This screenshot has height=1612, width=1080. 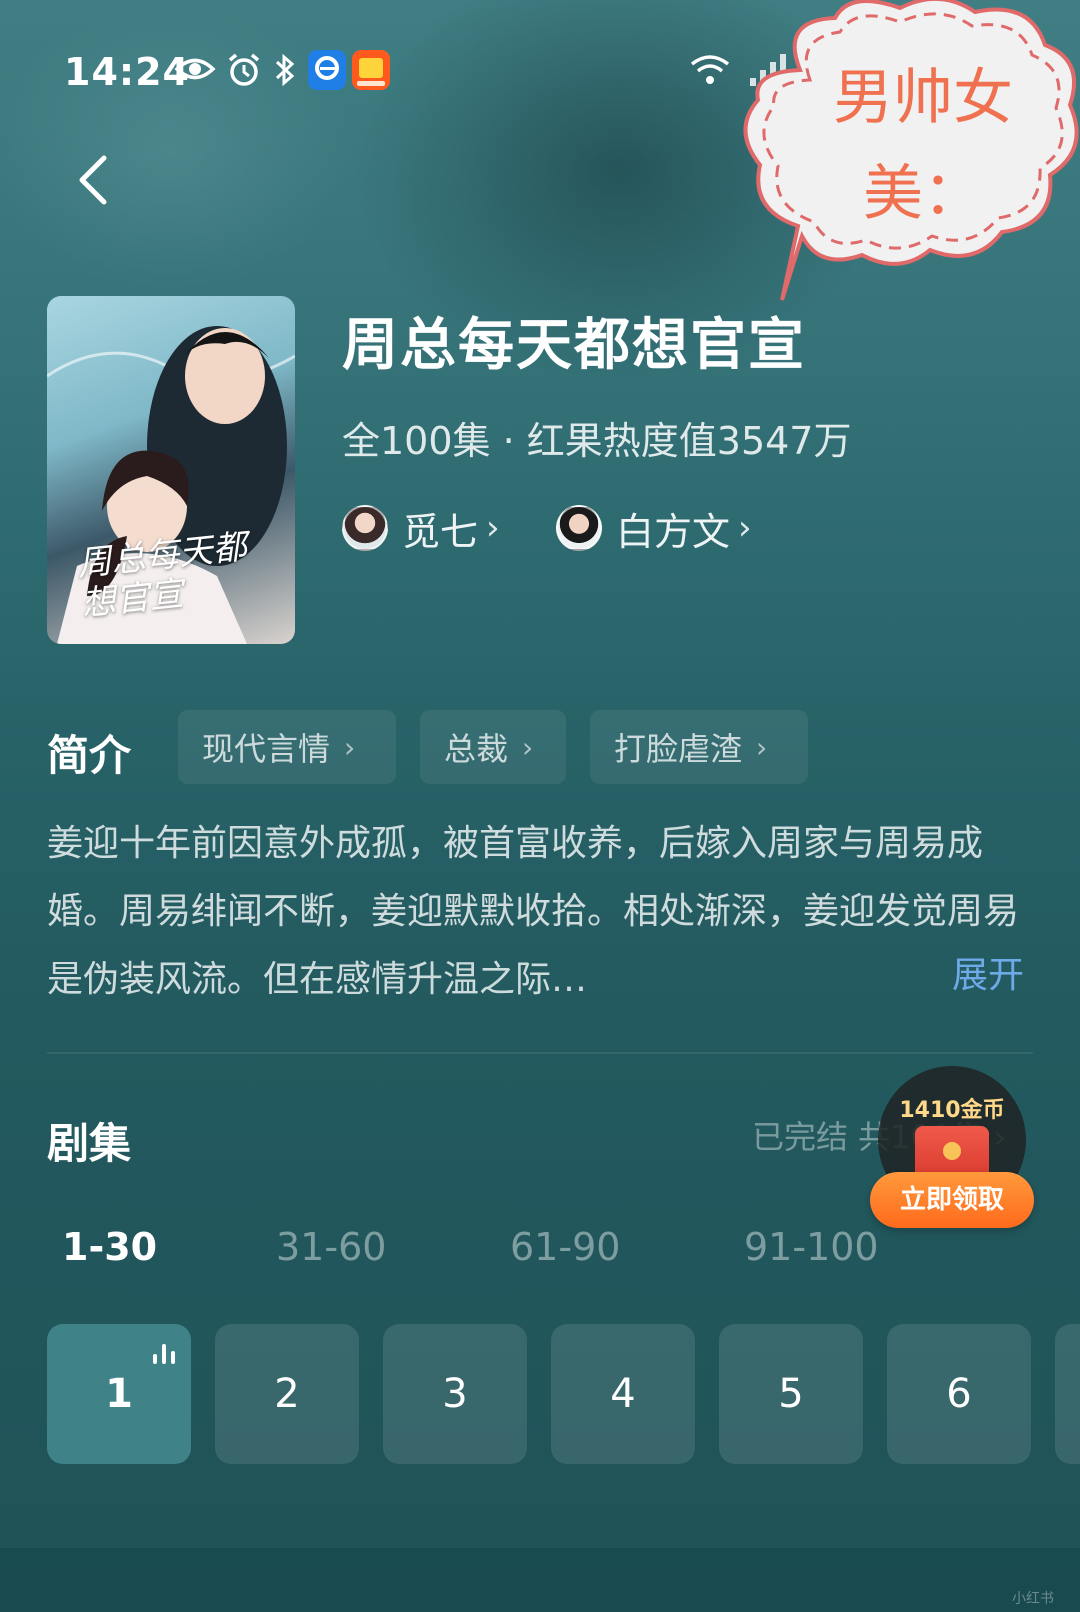 What do you see at coordinates (923, 146) in the screenshot?
I see `sticker-text: 男帅女美：` at bounding box center [923, 146].